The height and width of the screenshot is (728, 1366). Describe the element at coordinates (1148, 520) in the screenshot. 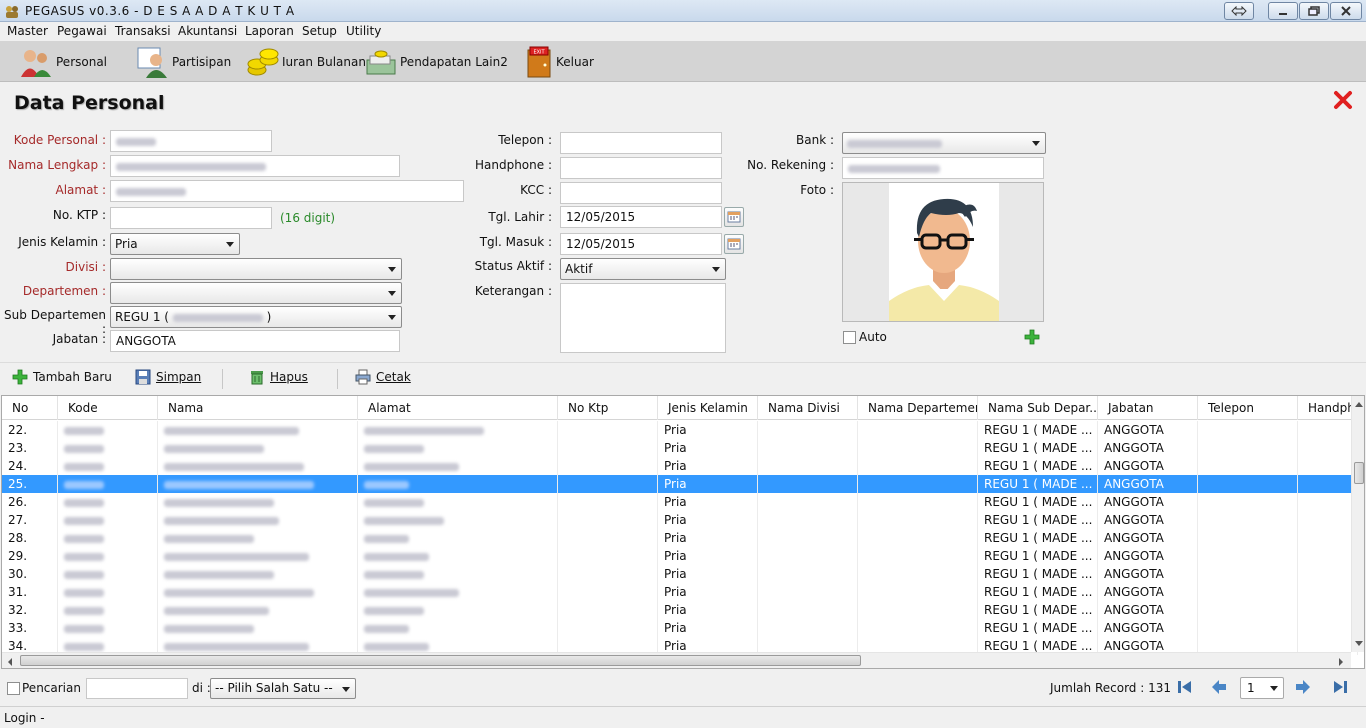

I see `cell-jabatan: ANGGOTA` at that location.